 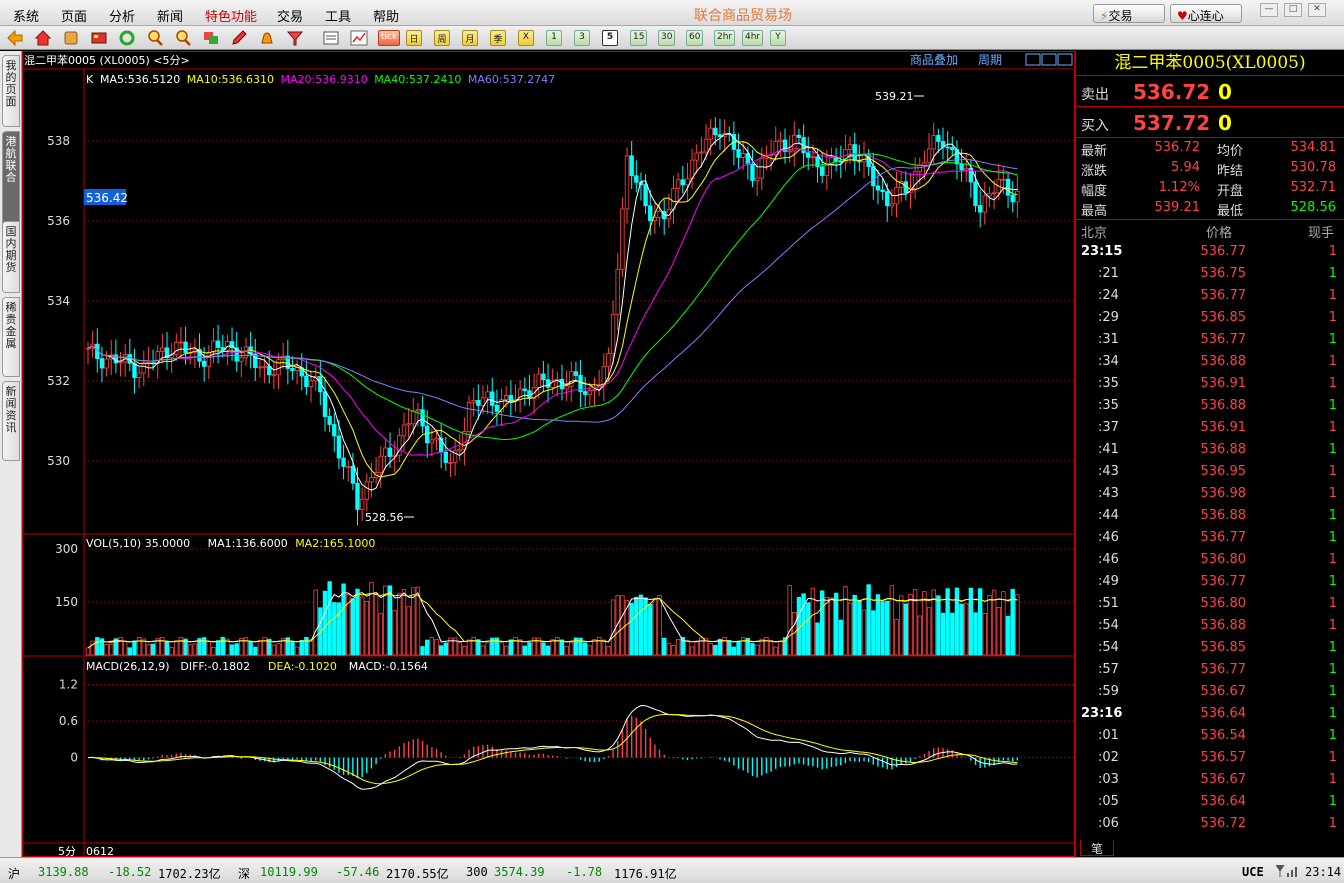 What do you see at coordinates (554, 38) in the screenshot?
I see `period-1min: 1` at bounding box center [554, 38].